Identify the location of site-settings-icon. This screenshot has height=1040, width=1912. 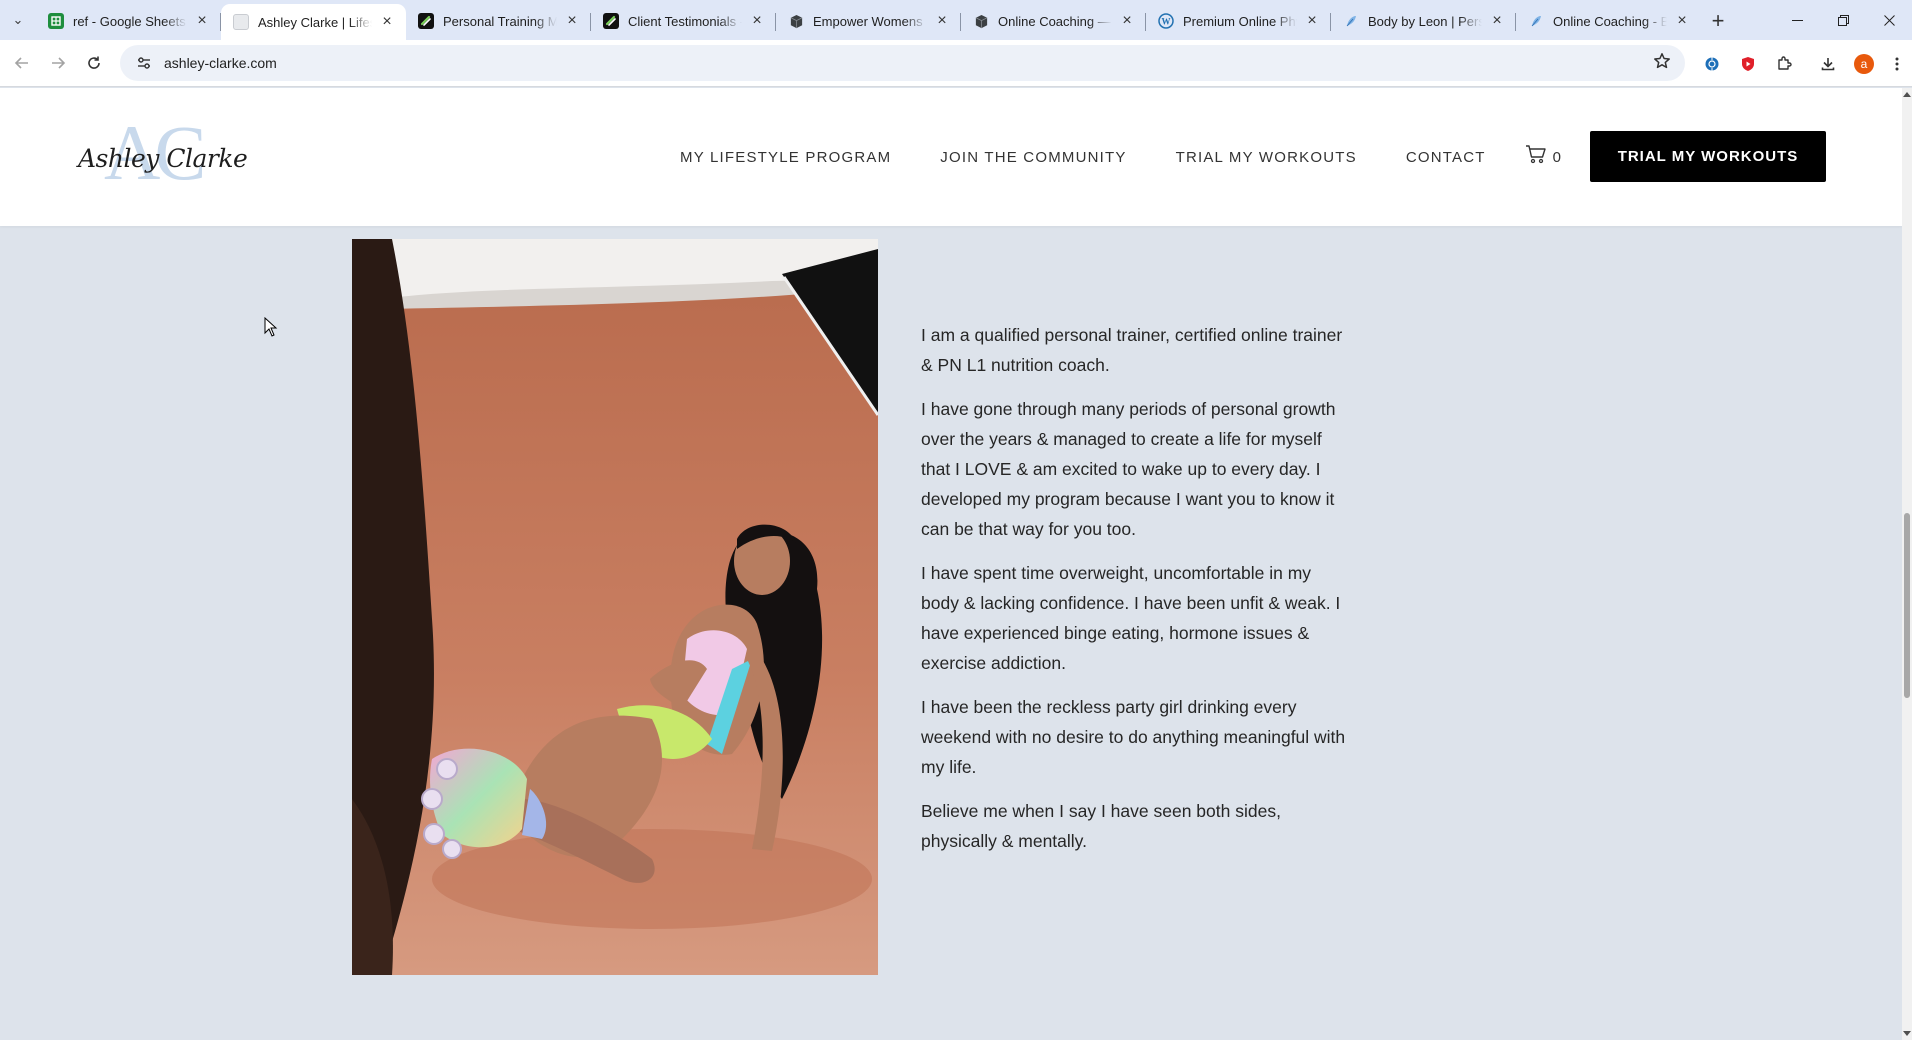
(144, 63).